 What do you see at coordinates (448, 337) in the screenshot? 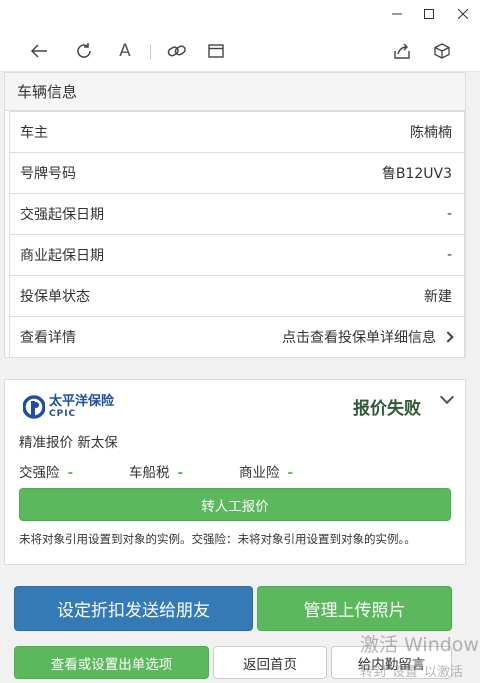
I see `chevron-right-icon` at bounding box center [448, 337].